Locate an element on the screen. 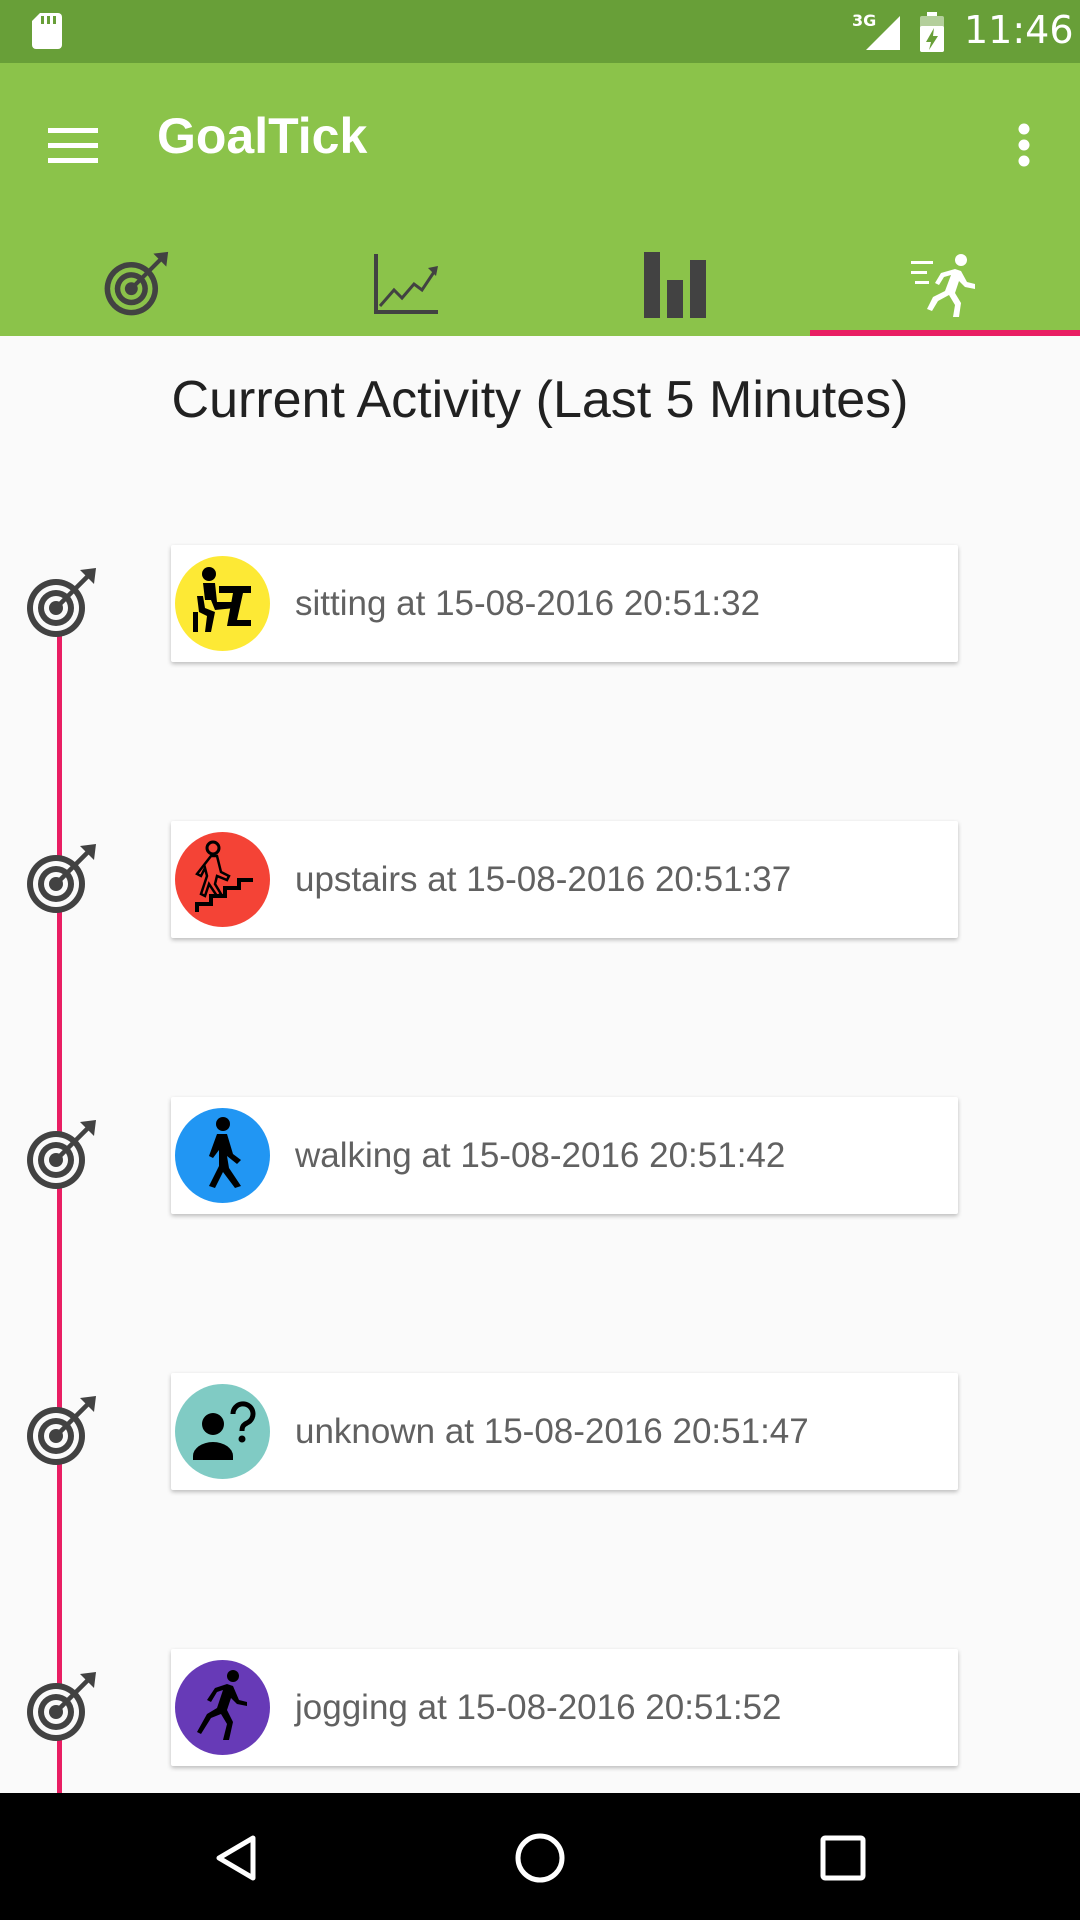 This screenshot has width=1080, height=1920. tab-goals is located at coordinates (135, 284).